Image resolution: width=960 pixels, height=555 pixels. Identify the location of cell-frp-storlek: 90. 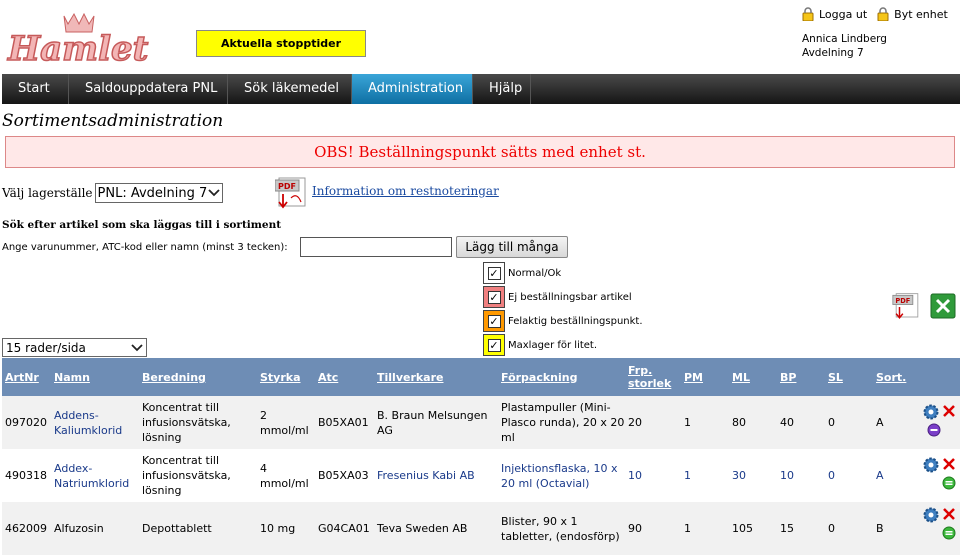
(635, 528).